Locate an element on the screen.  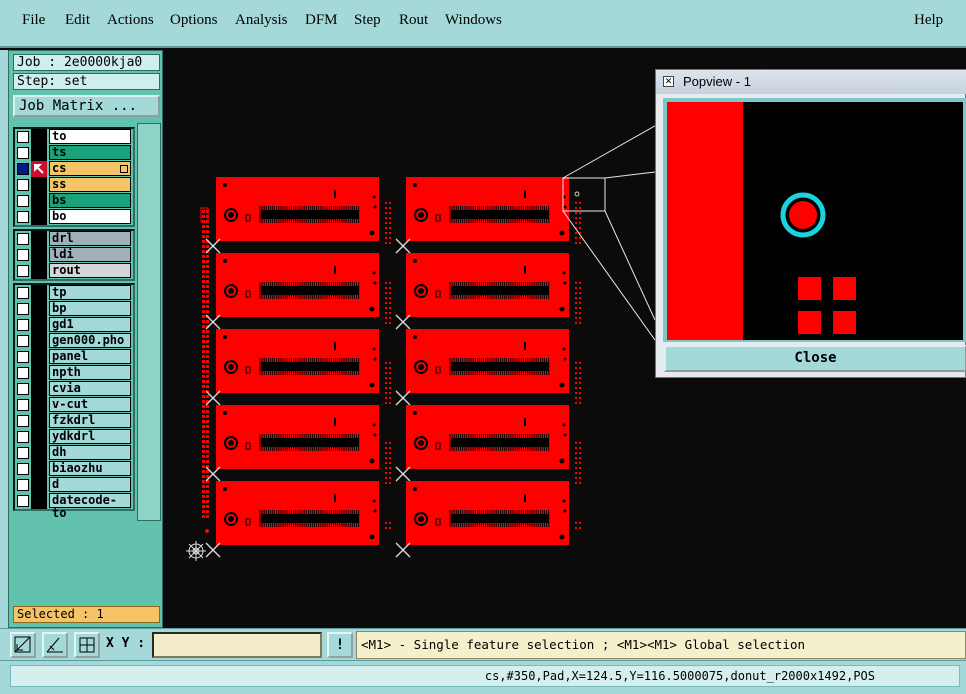
layer-row-tp: tp is located at coordinates (74, 293).